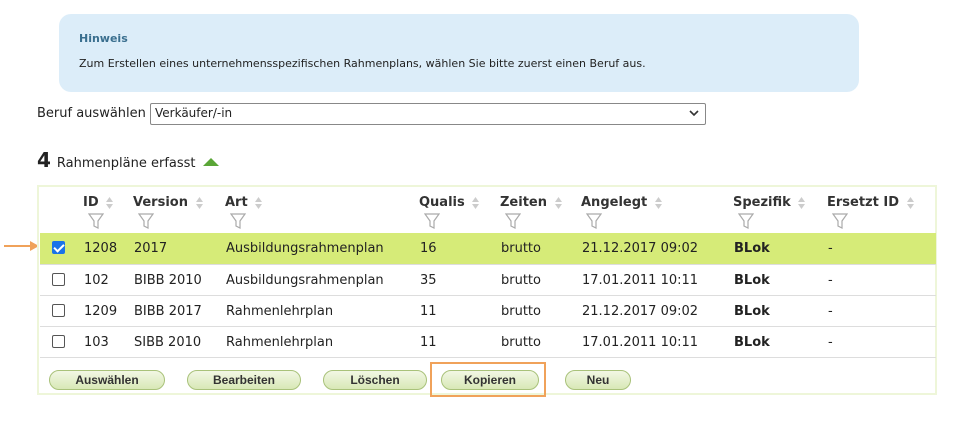  Describe the element at coordinates (531, 212) in the screenshot. I see `header-zeiten: Zeiten` at that location.